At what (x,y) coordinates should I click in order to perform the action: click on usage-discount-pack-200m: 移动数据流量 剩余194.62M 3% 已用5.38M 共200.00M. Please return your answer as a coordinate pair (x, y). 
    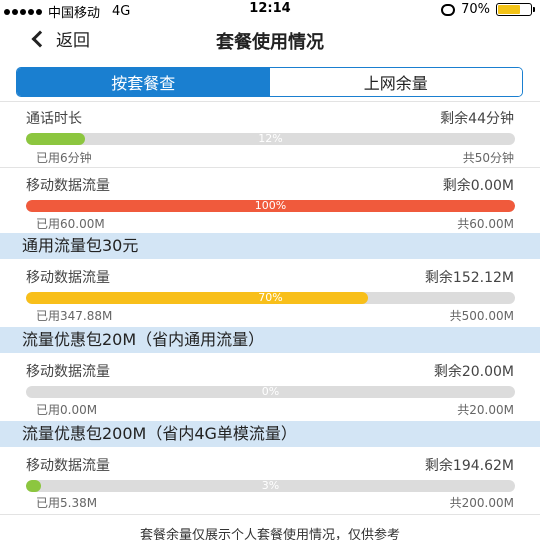
    Looking at the image, I should click on (270, 482).